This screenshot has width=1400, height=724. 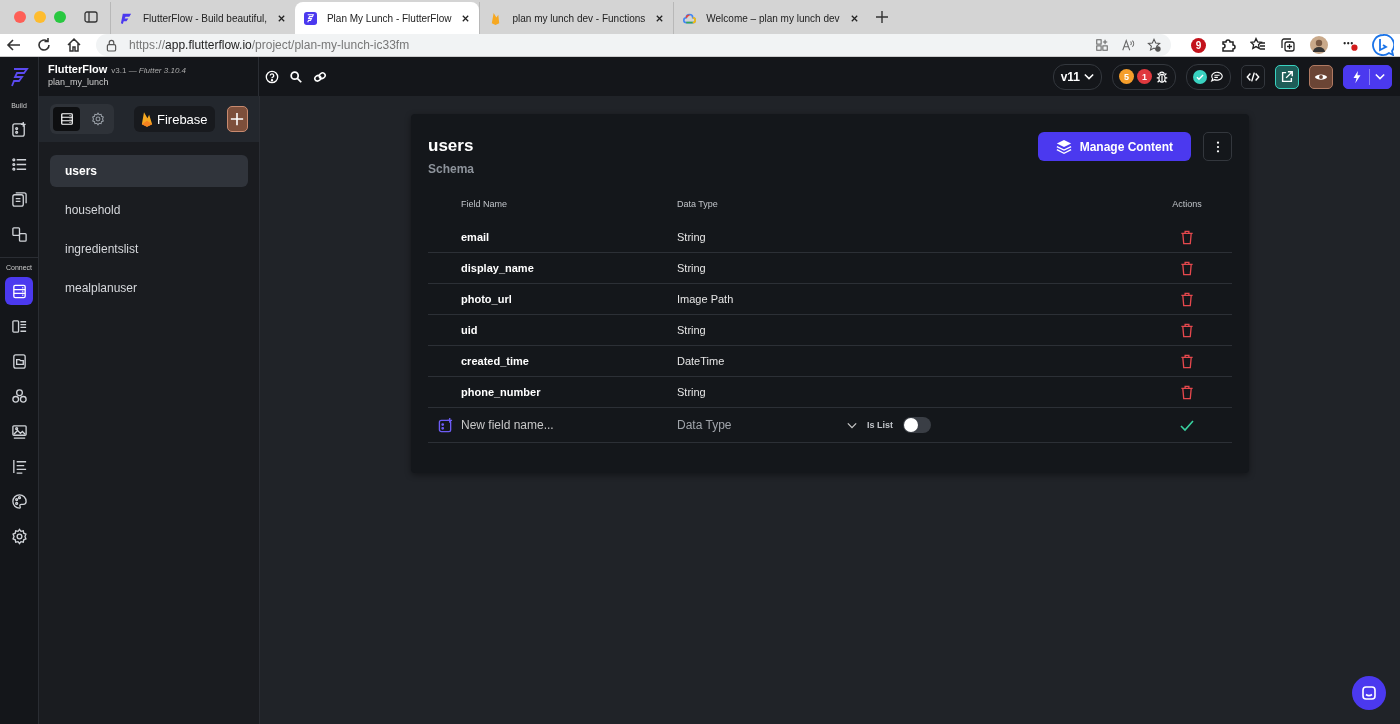 What do you see at coordinates (1144, 76) in the screenshot?
I see `error-count: 1` at bounding box center [1144, 76].